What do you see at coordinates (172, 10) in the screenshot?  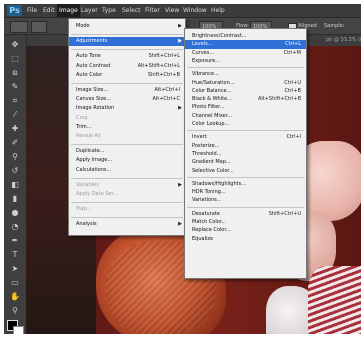 I see `menu-view: View` at bounding box center [172, 10].